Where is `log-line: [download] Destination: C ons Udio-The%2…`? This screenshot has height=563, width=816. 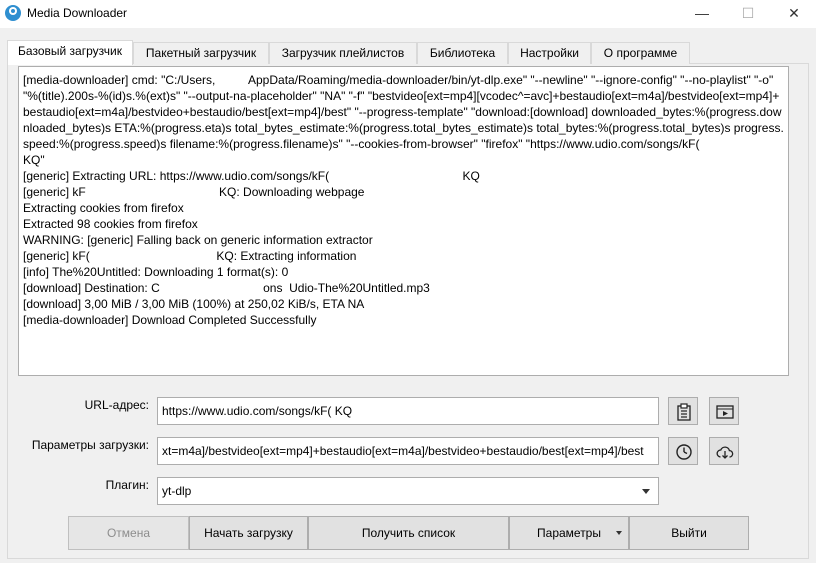 log-line: [download] Destination: C ons Udio-The%2… is located at coordinates (226, 288).